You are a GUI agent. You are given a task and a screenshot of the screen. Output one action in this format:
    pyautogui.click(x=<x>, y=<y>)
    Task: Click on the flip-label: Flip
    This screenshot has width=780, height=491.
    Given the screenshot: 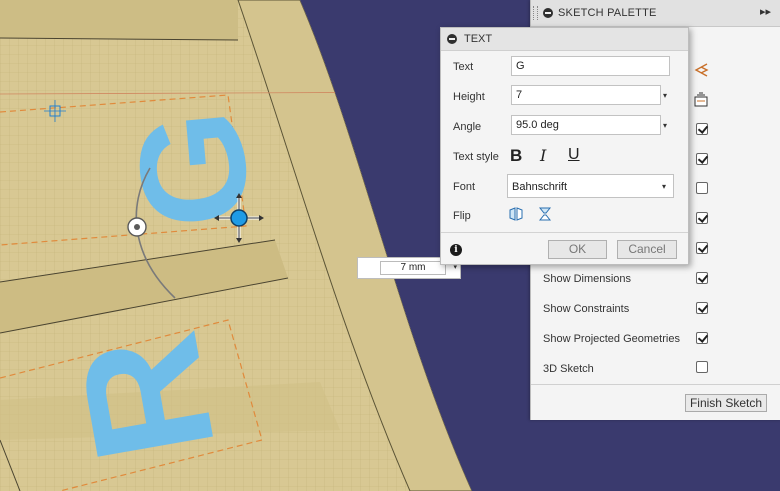 What is the action you would take?
    pyautogui.click(x=462, y=216)
    